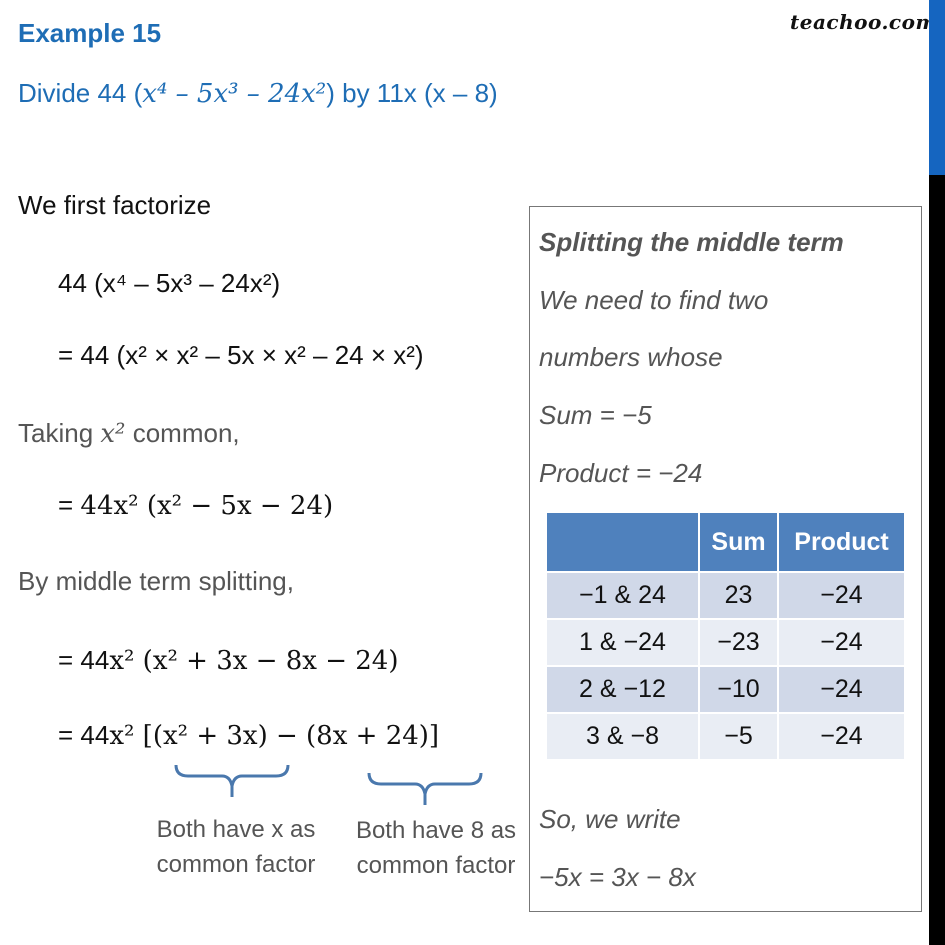 Image resolution: width=945 pixels, height=945 pixels. I want to click on step-4-prefix: = 44, so click(84, 660).